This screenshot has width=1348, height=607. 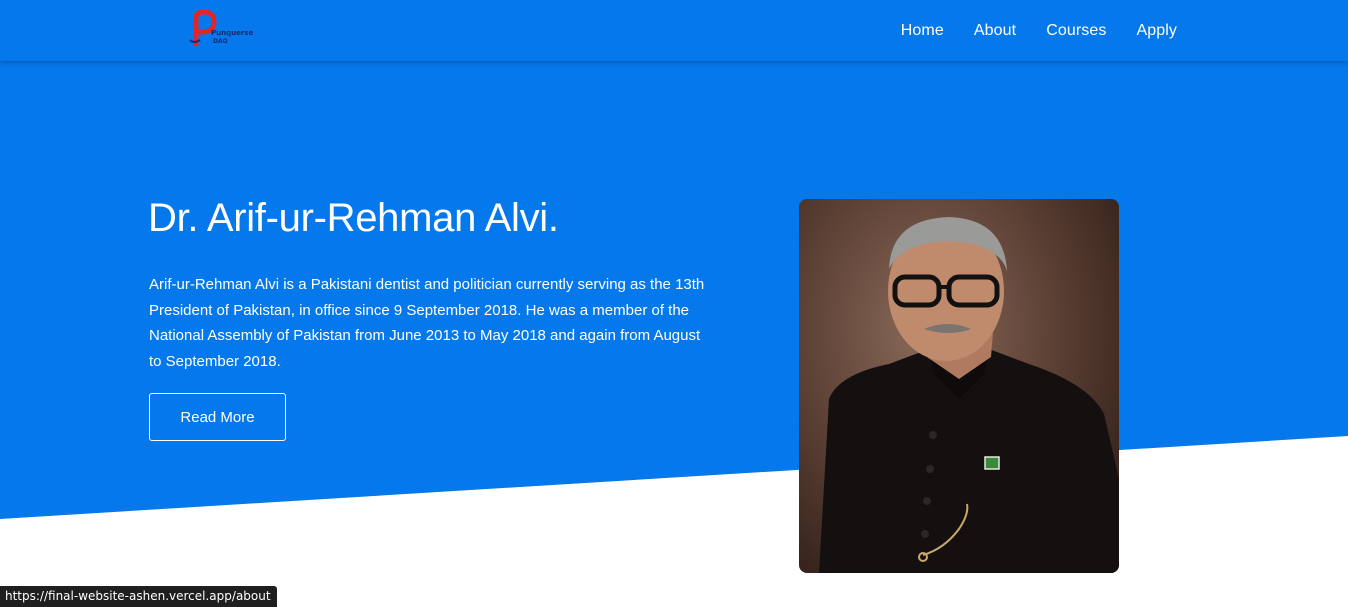 I want to click on read-more-button: Read More, so click(x=217, y=417).